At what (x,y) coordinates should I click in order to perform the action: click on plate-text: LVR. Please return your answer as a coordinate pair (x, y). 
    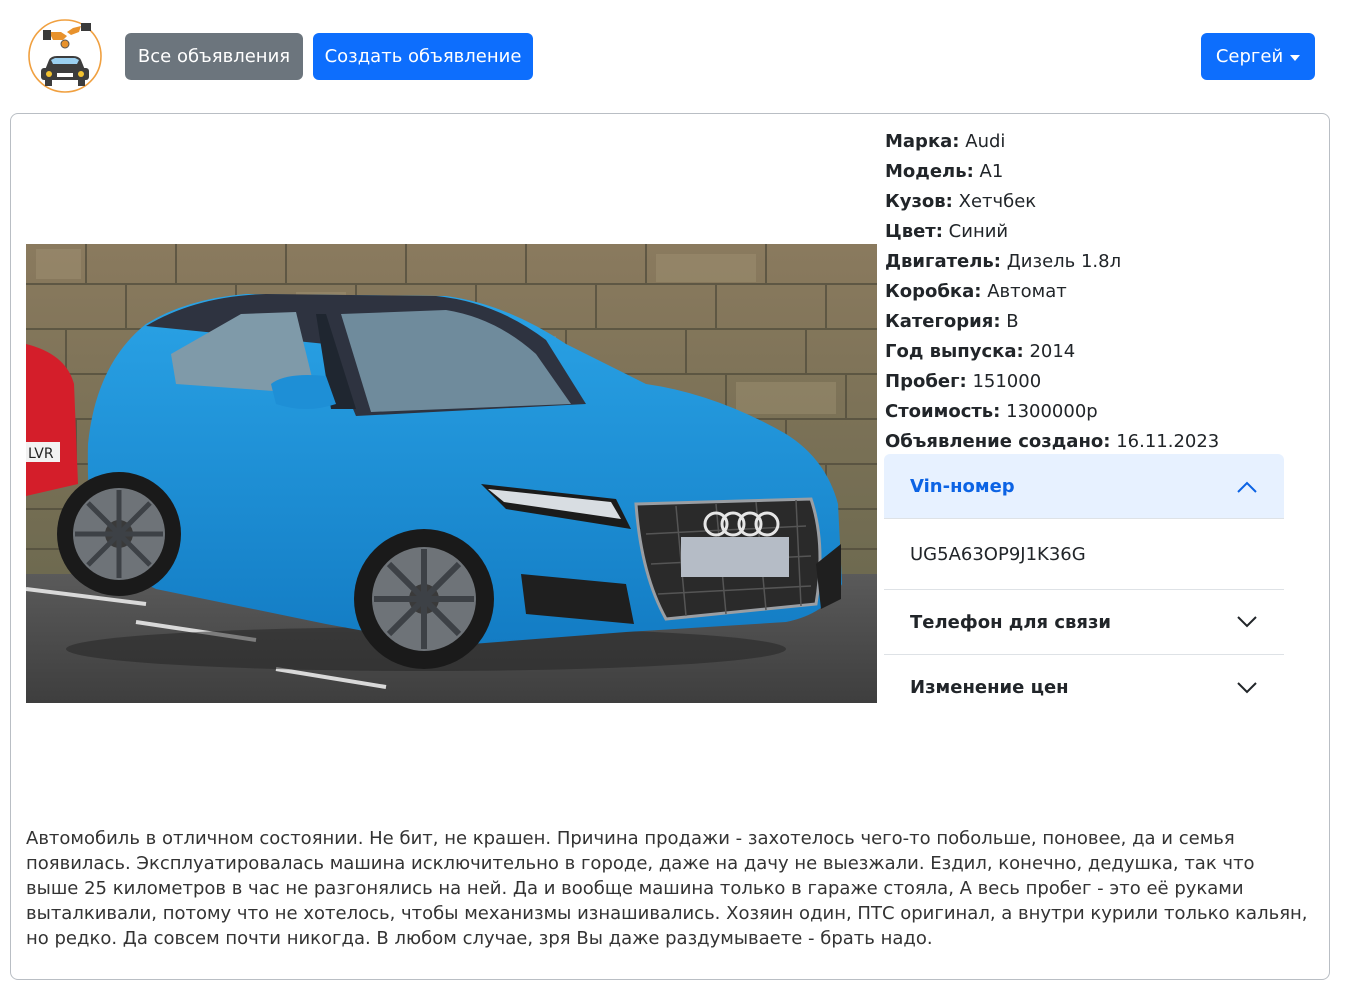
    Looking at the image, I should click on (41, 454).